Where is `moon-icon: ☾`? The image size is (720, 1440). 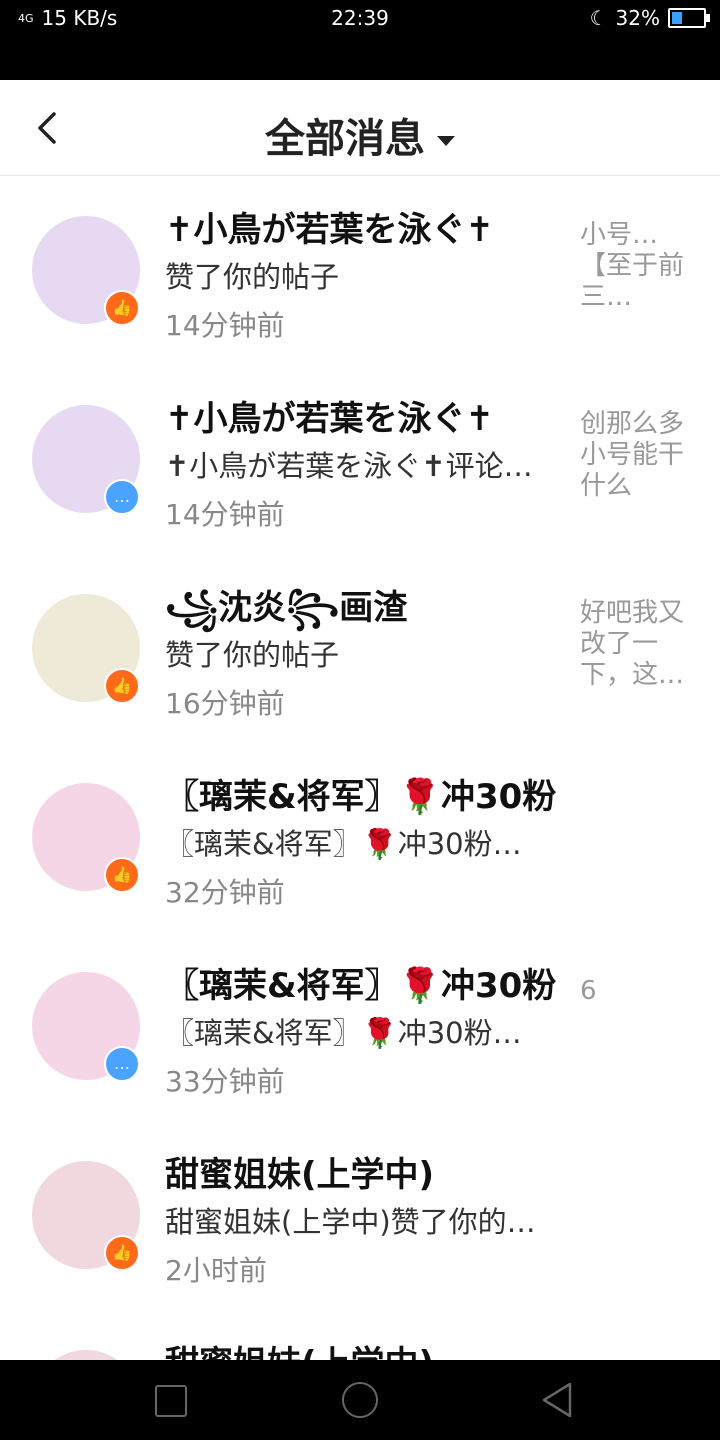
moon-icon: ☾ is located at coordinates (598, 18).